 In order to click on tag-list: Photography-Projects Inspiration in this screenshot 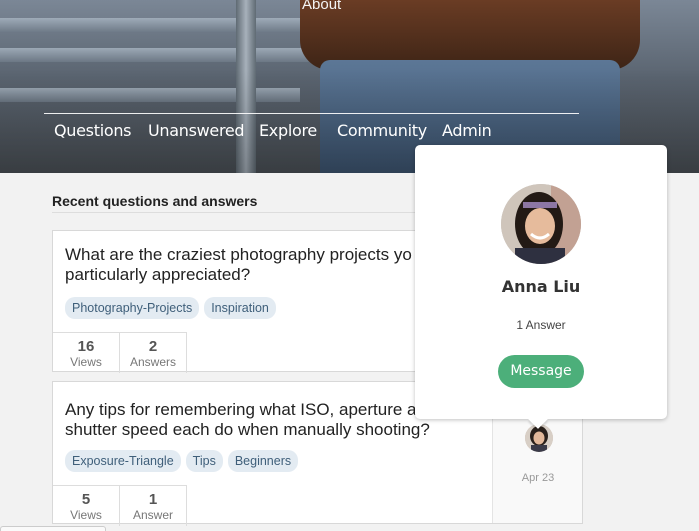, I will do `click(170, 308)`.